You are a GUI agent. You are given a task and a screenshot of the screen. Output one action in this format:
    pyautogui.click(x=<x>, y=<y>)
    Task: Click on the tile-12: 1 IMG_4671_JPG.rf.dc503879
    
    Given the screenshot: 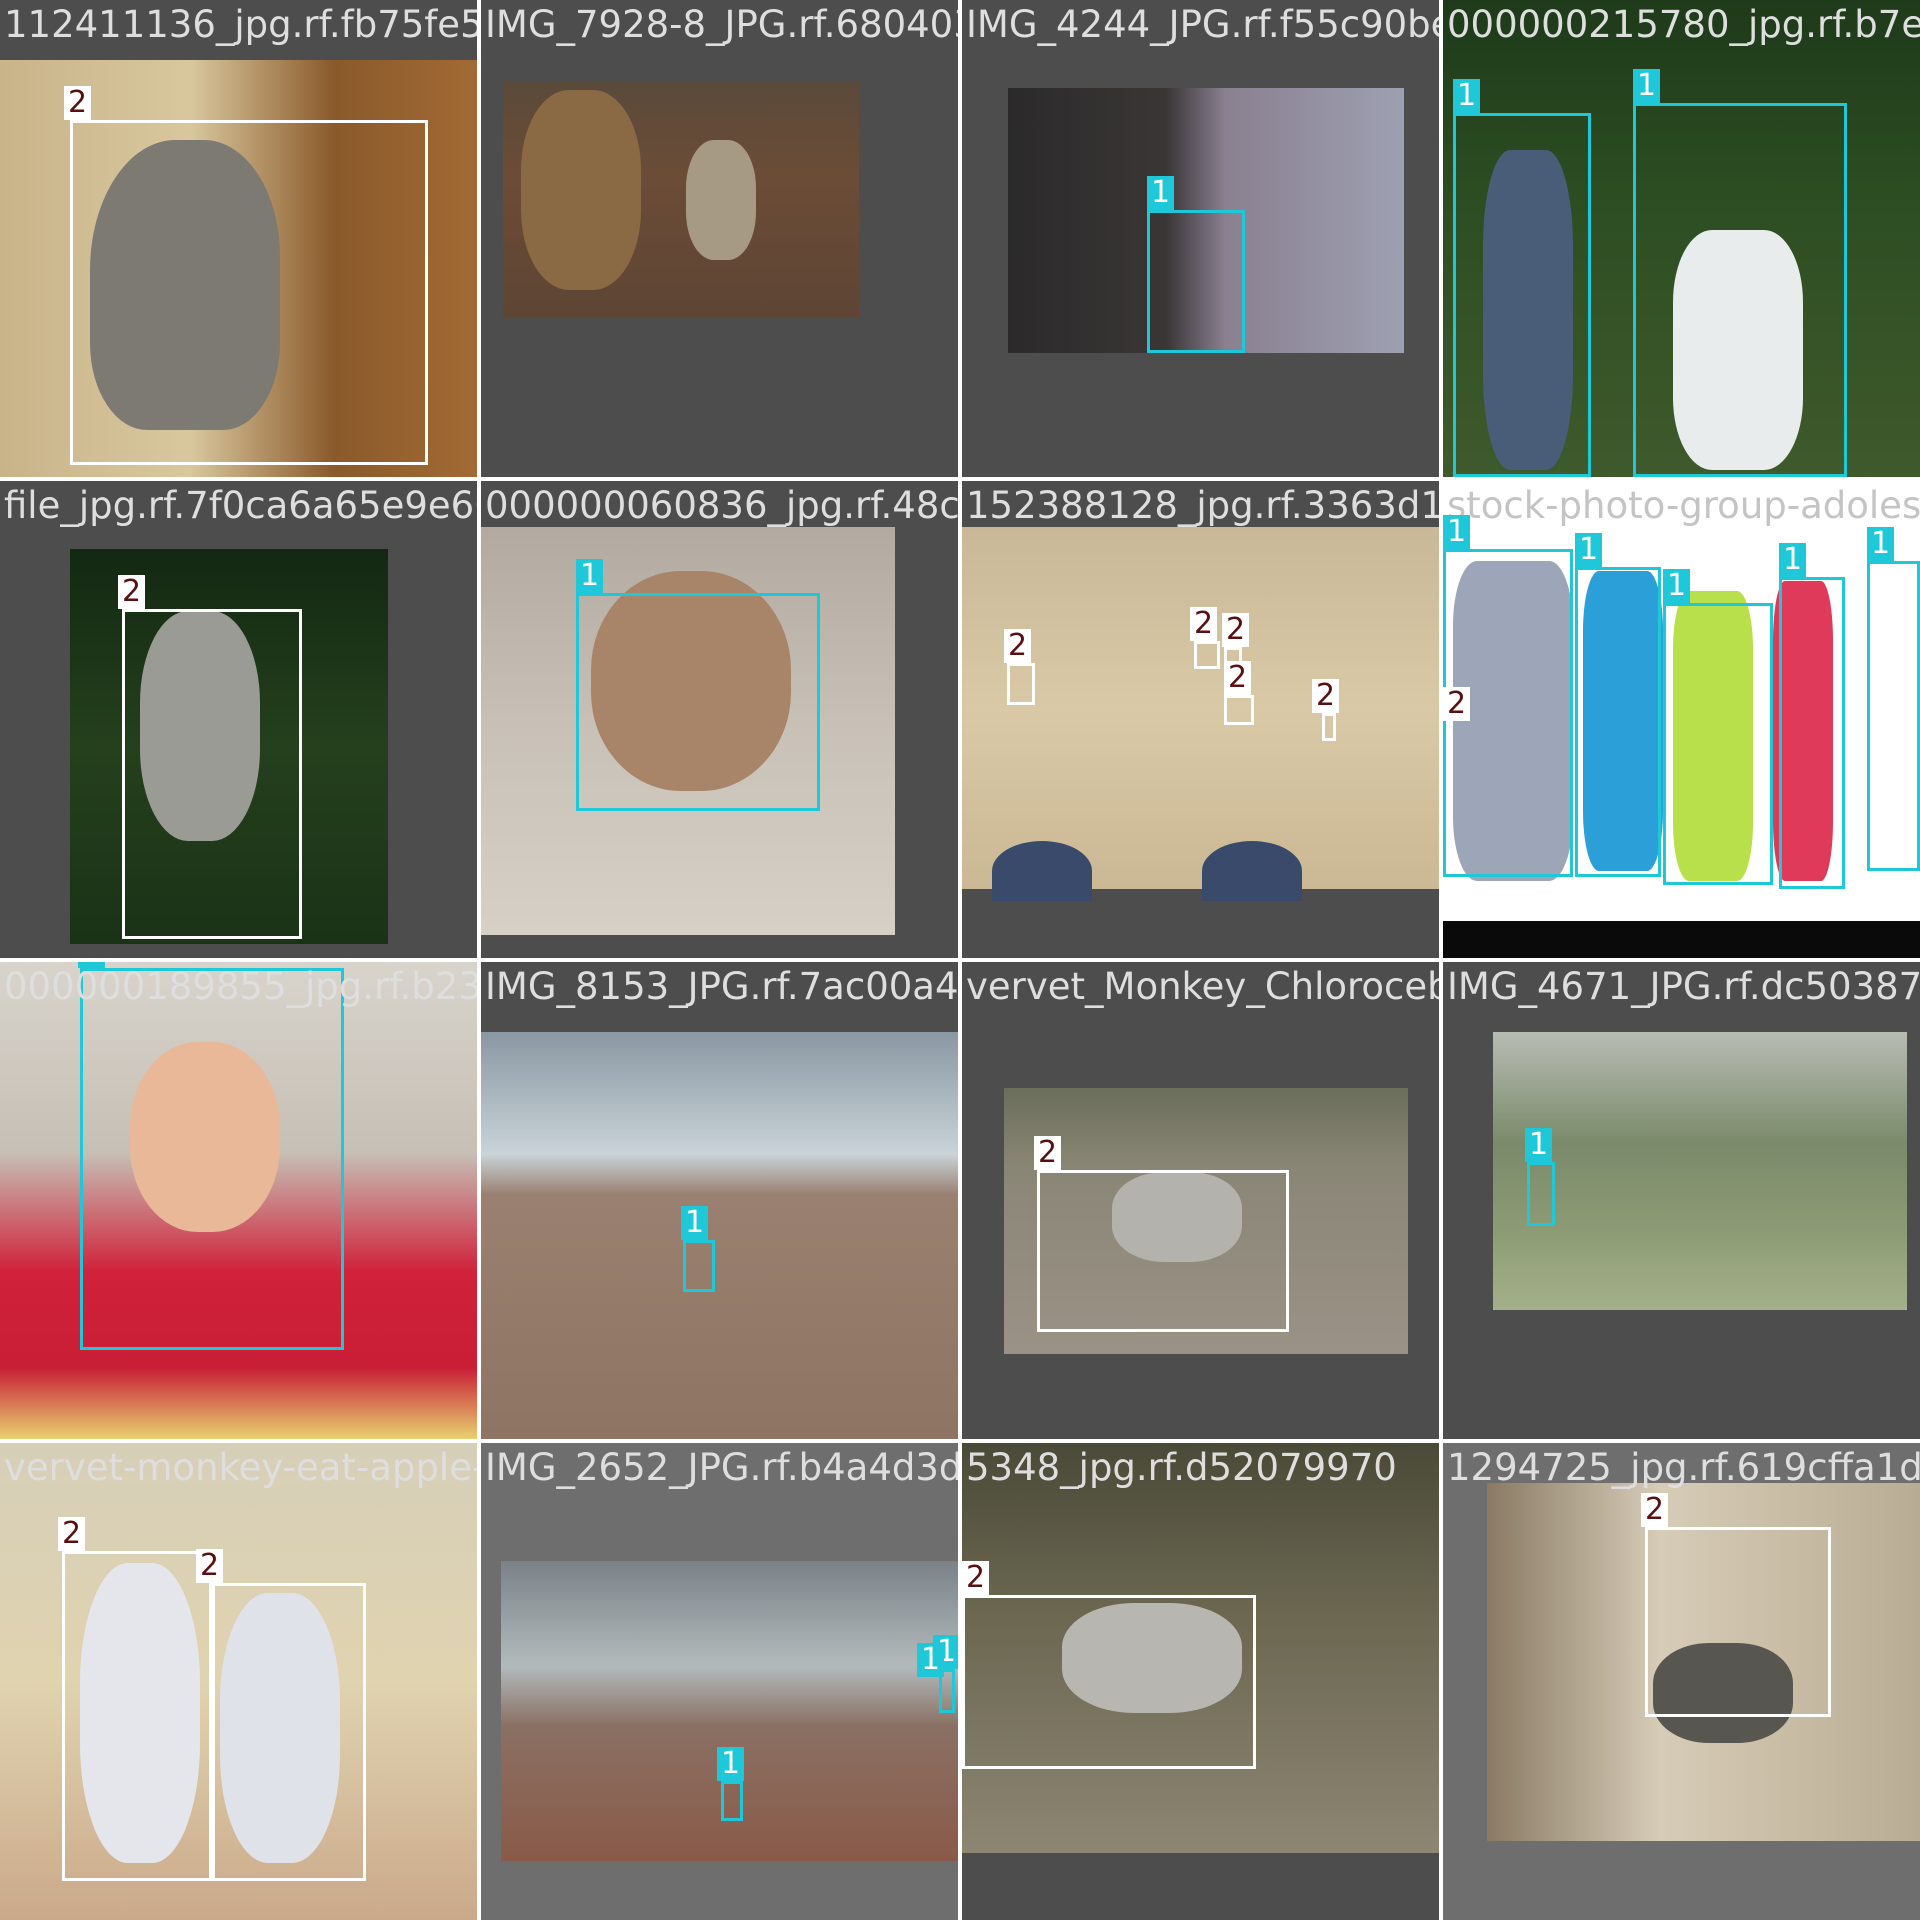 What is the action you would take?
    pyautogui.click(x=1681, y=1200)
    